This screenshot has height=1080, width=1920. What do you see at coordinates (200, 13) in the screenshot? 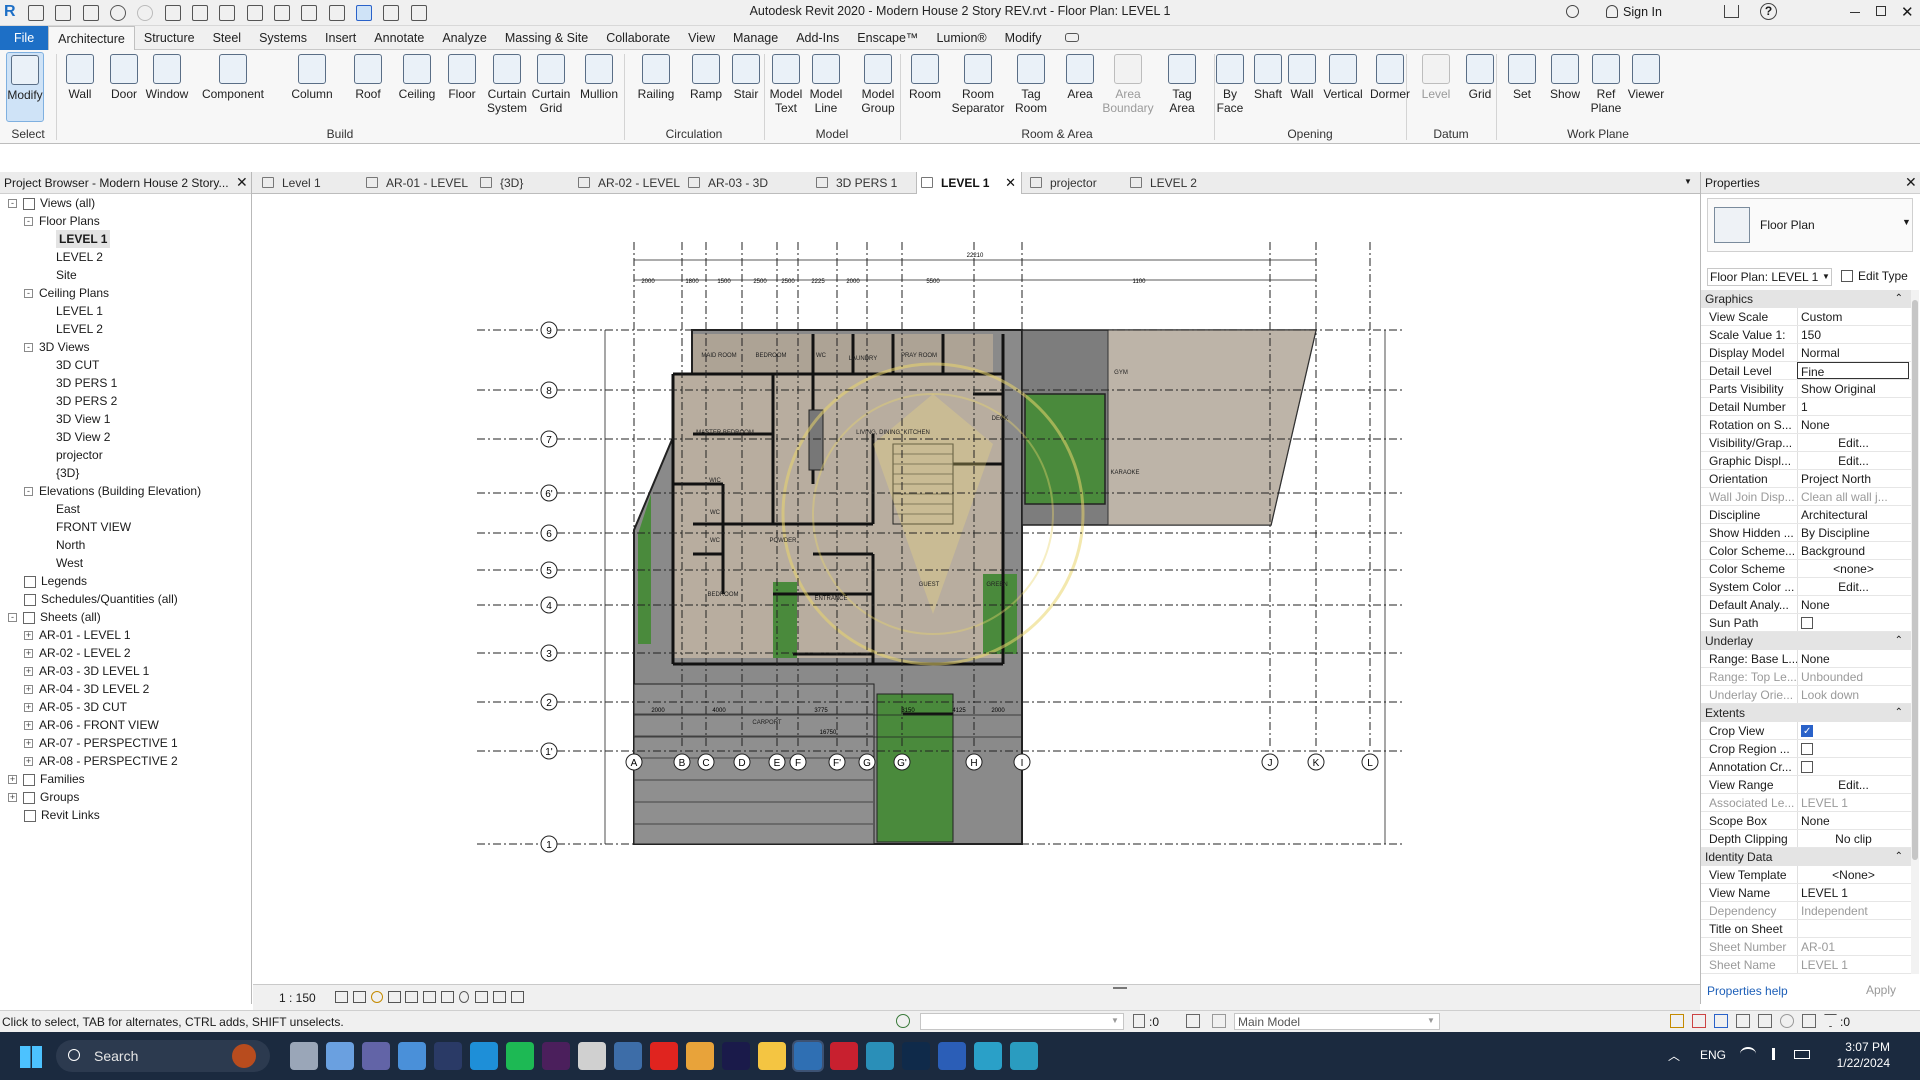
I see `measure-icon` at bounding box center [200, 13].